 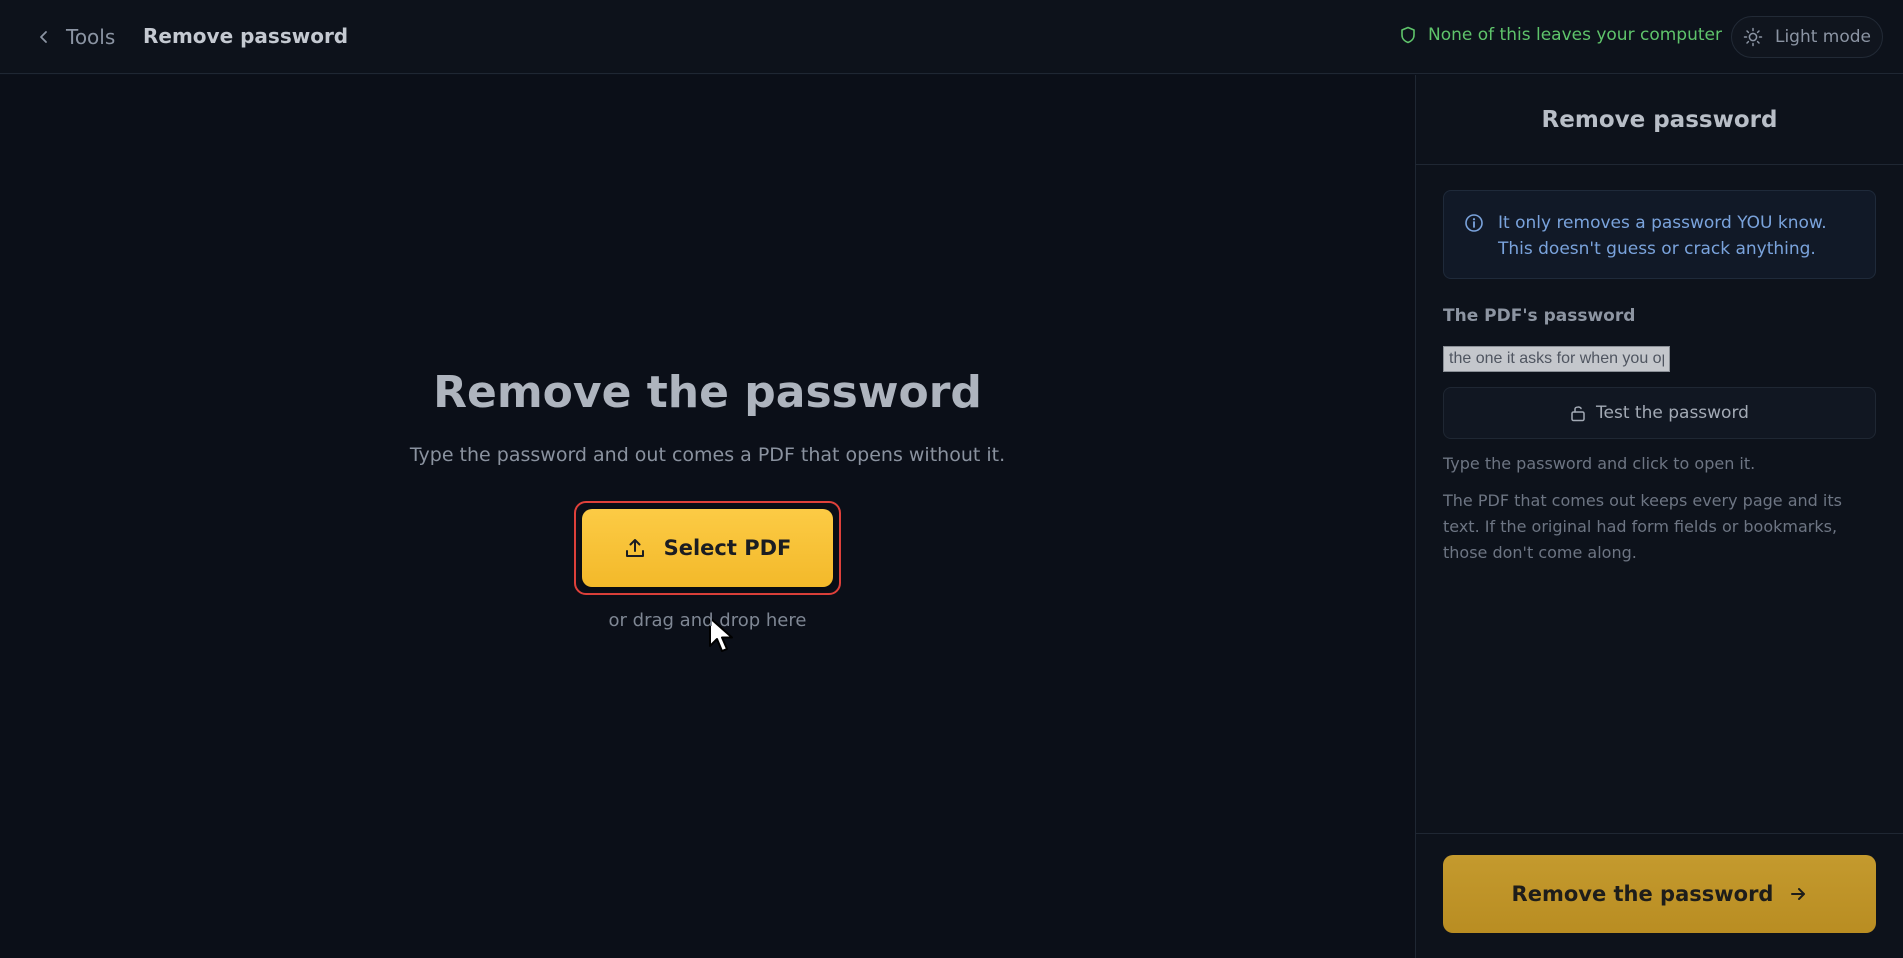 I want to click on upload-icon, so click(x=634, y=548).